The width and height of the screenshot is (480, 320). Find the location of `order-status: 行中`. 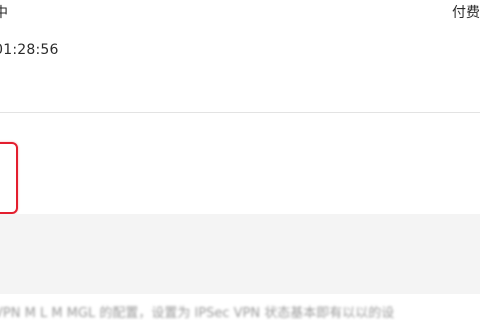

order-status: 行中 is located at coordinates (4, 13).